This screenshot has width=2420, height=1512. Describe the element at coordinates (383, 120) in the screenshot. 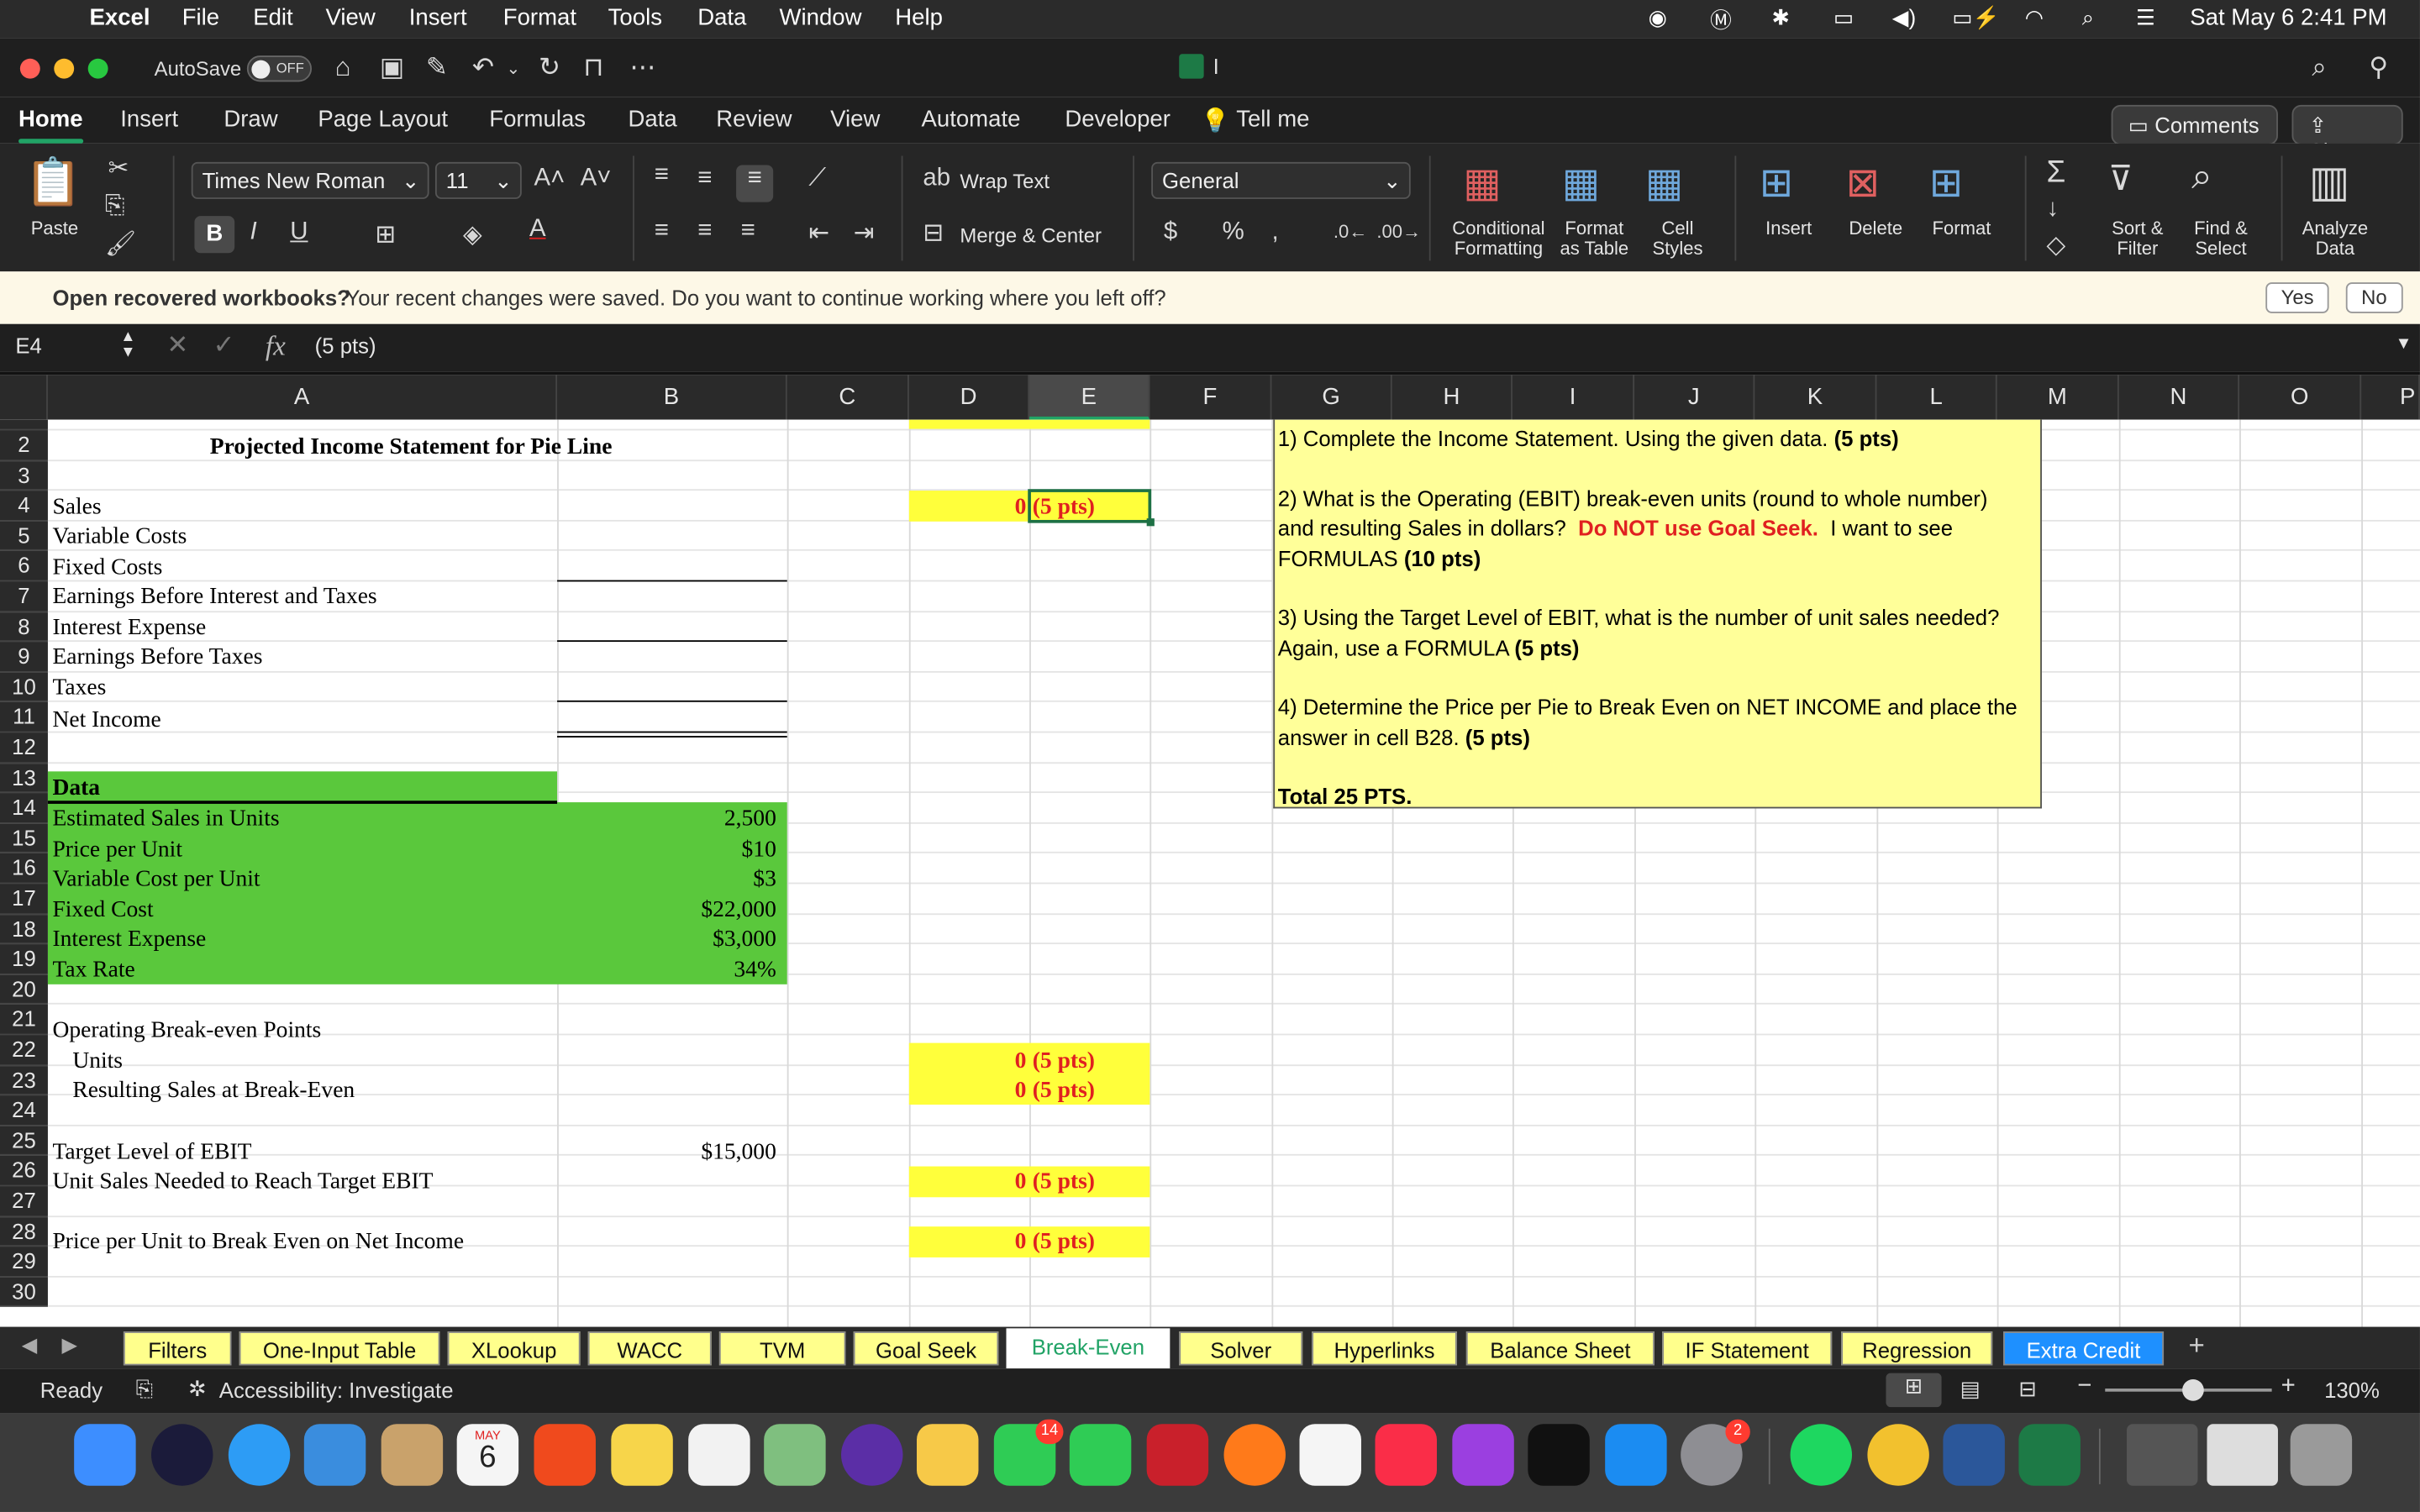

I see `tab-page-layout: Page Layout` at that location.